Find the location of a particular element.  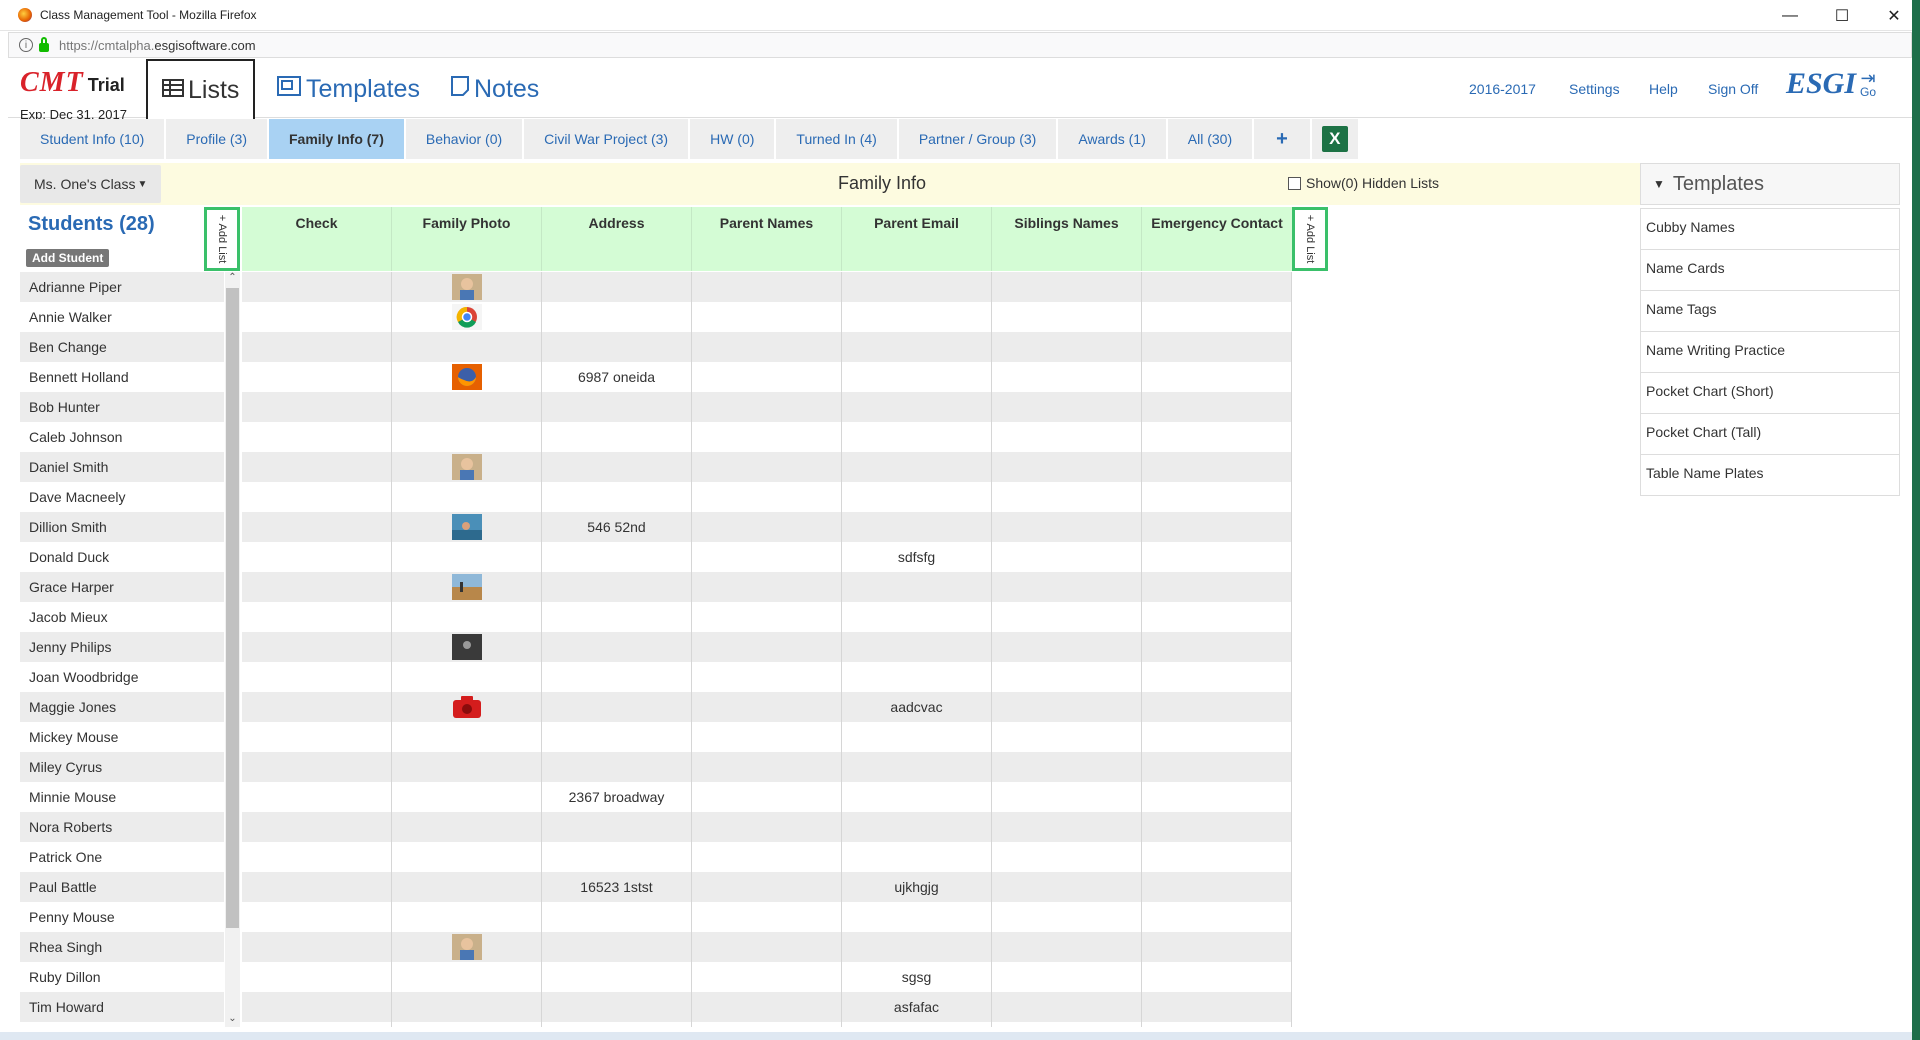

scrollbar-thumb is located at coordinates (232, 608).